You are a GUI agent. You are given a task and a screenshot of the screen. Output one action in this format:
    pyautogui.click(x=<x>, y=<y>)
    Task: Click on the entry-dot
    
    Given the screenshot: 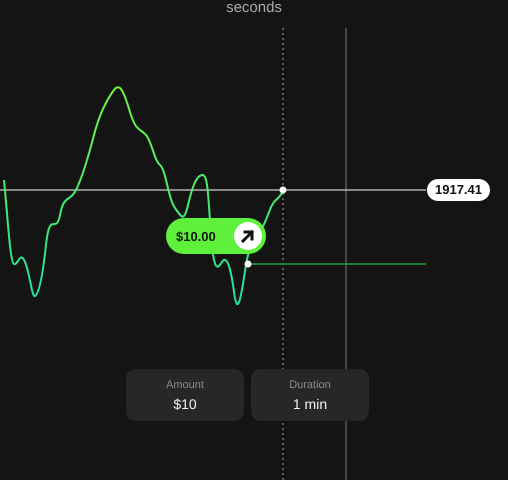 What is the action you would take?
    pyautogui.click(x=248, y=264)
    